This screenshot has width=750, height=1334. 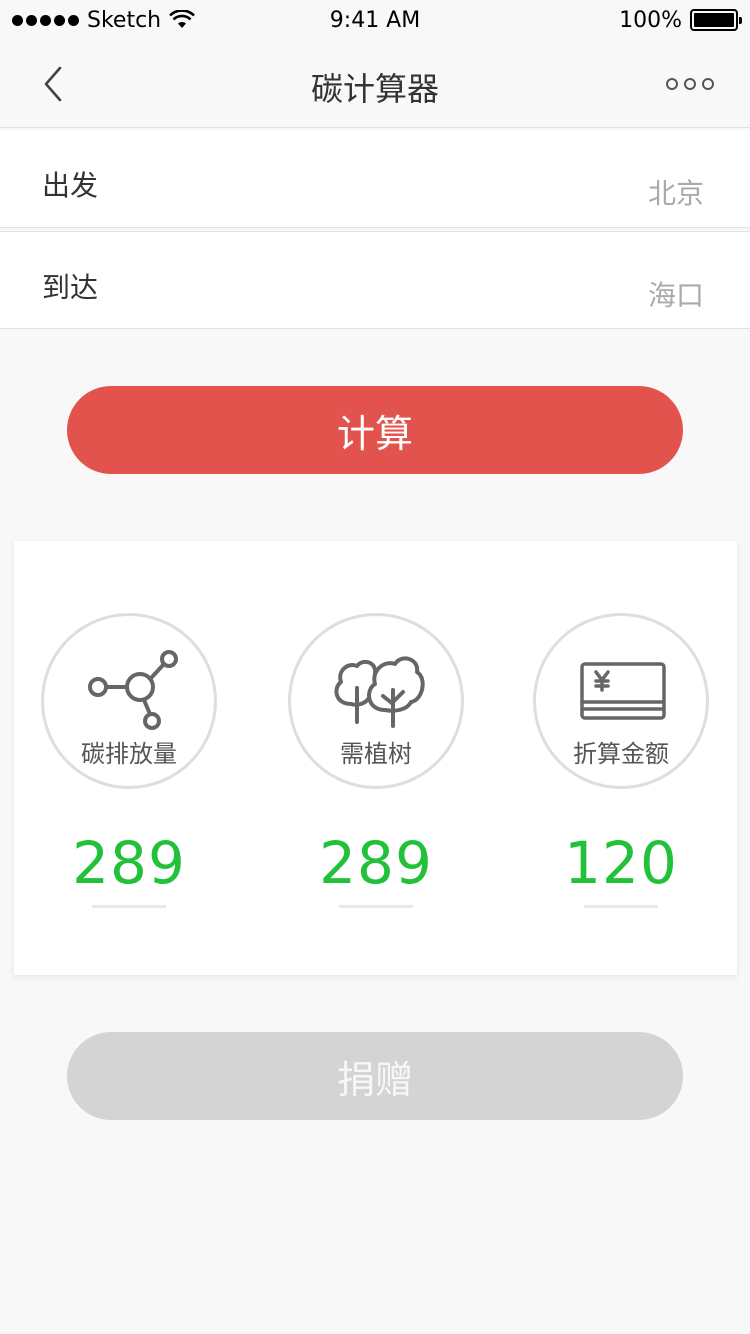 What do you see at coordinates (621, 754) in the screenshot?
I see `converted-amount-label: 折算金额` at bounding box center [621, 754].